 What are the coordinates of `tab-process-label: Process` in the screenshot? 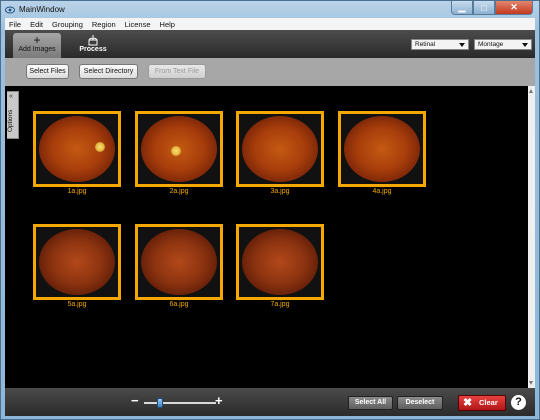 It's located at (93, 49).